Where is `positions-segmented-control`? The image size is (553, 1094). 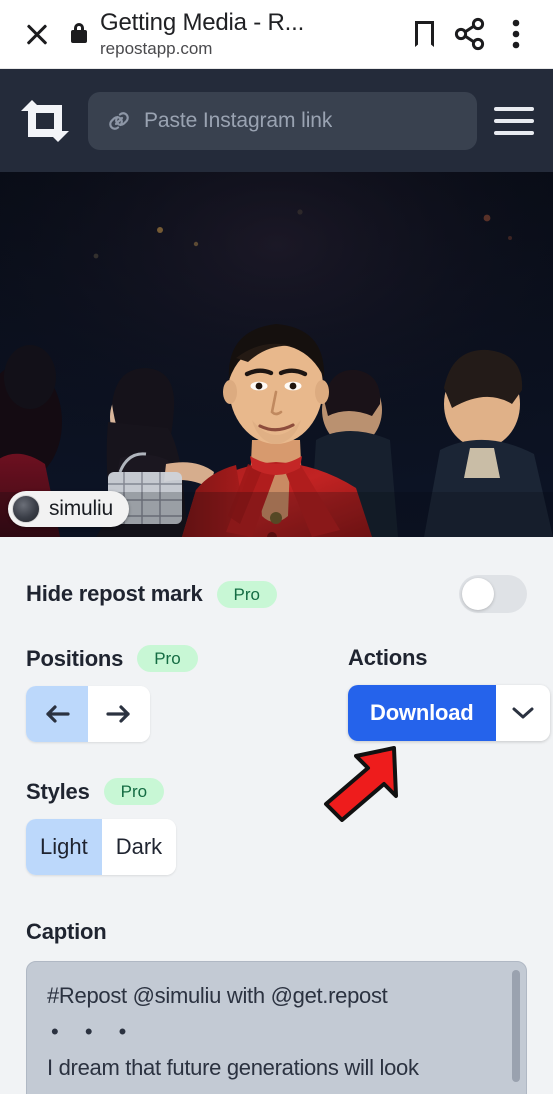 positions-segmented-control is located at coordinates (88, 714).